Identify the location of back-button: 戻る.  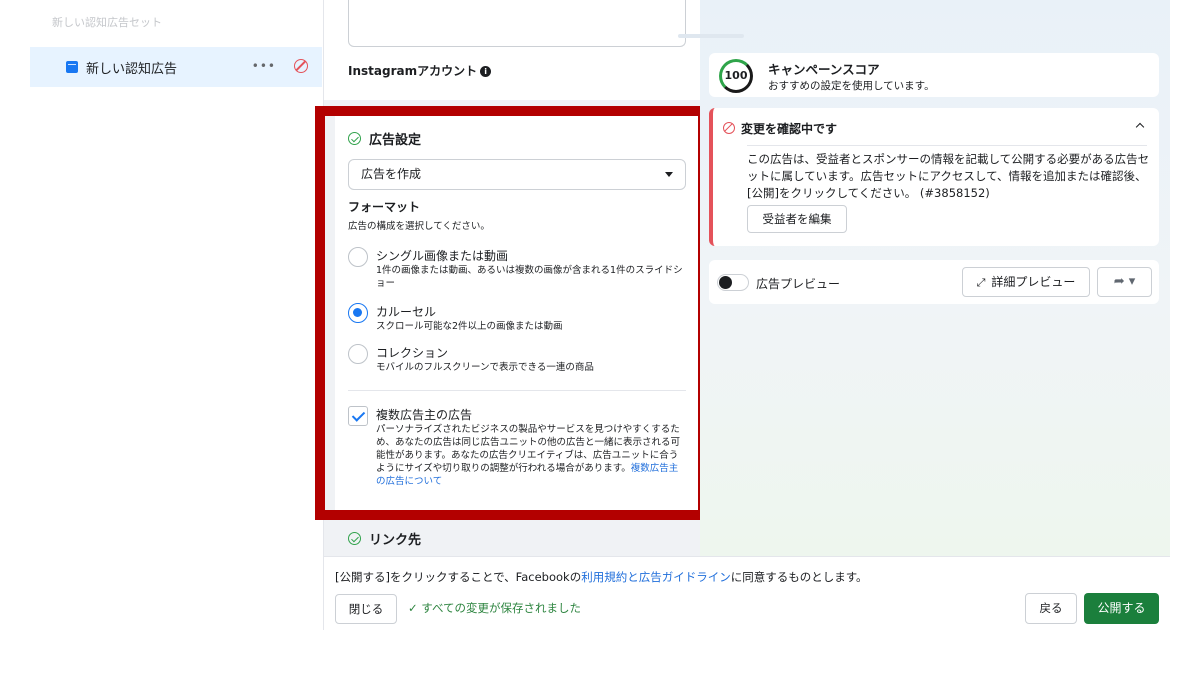
(1051, 608).